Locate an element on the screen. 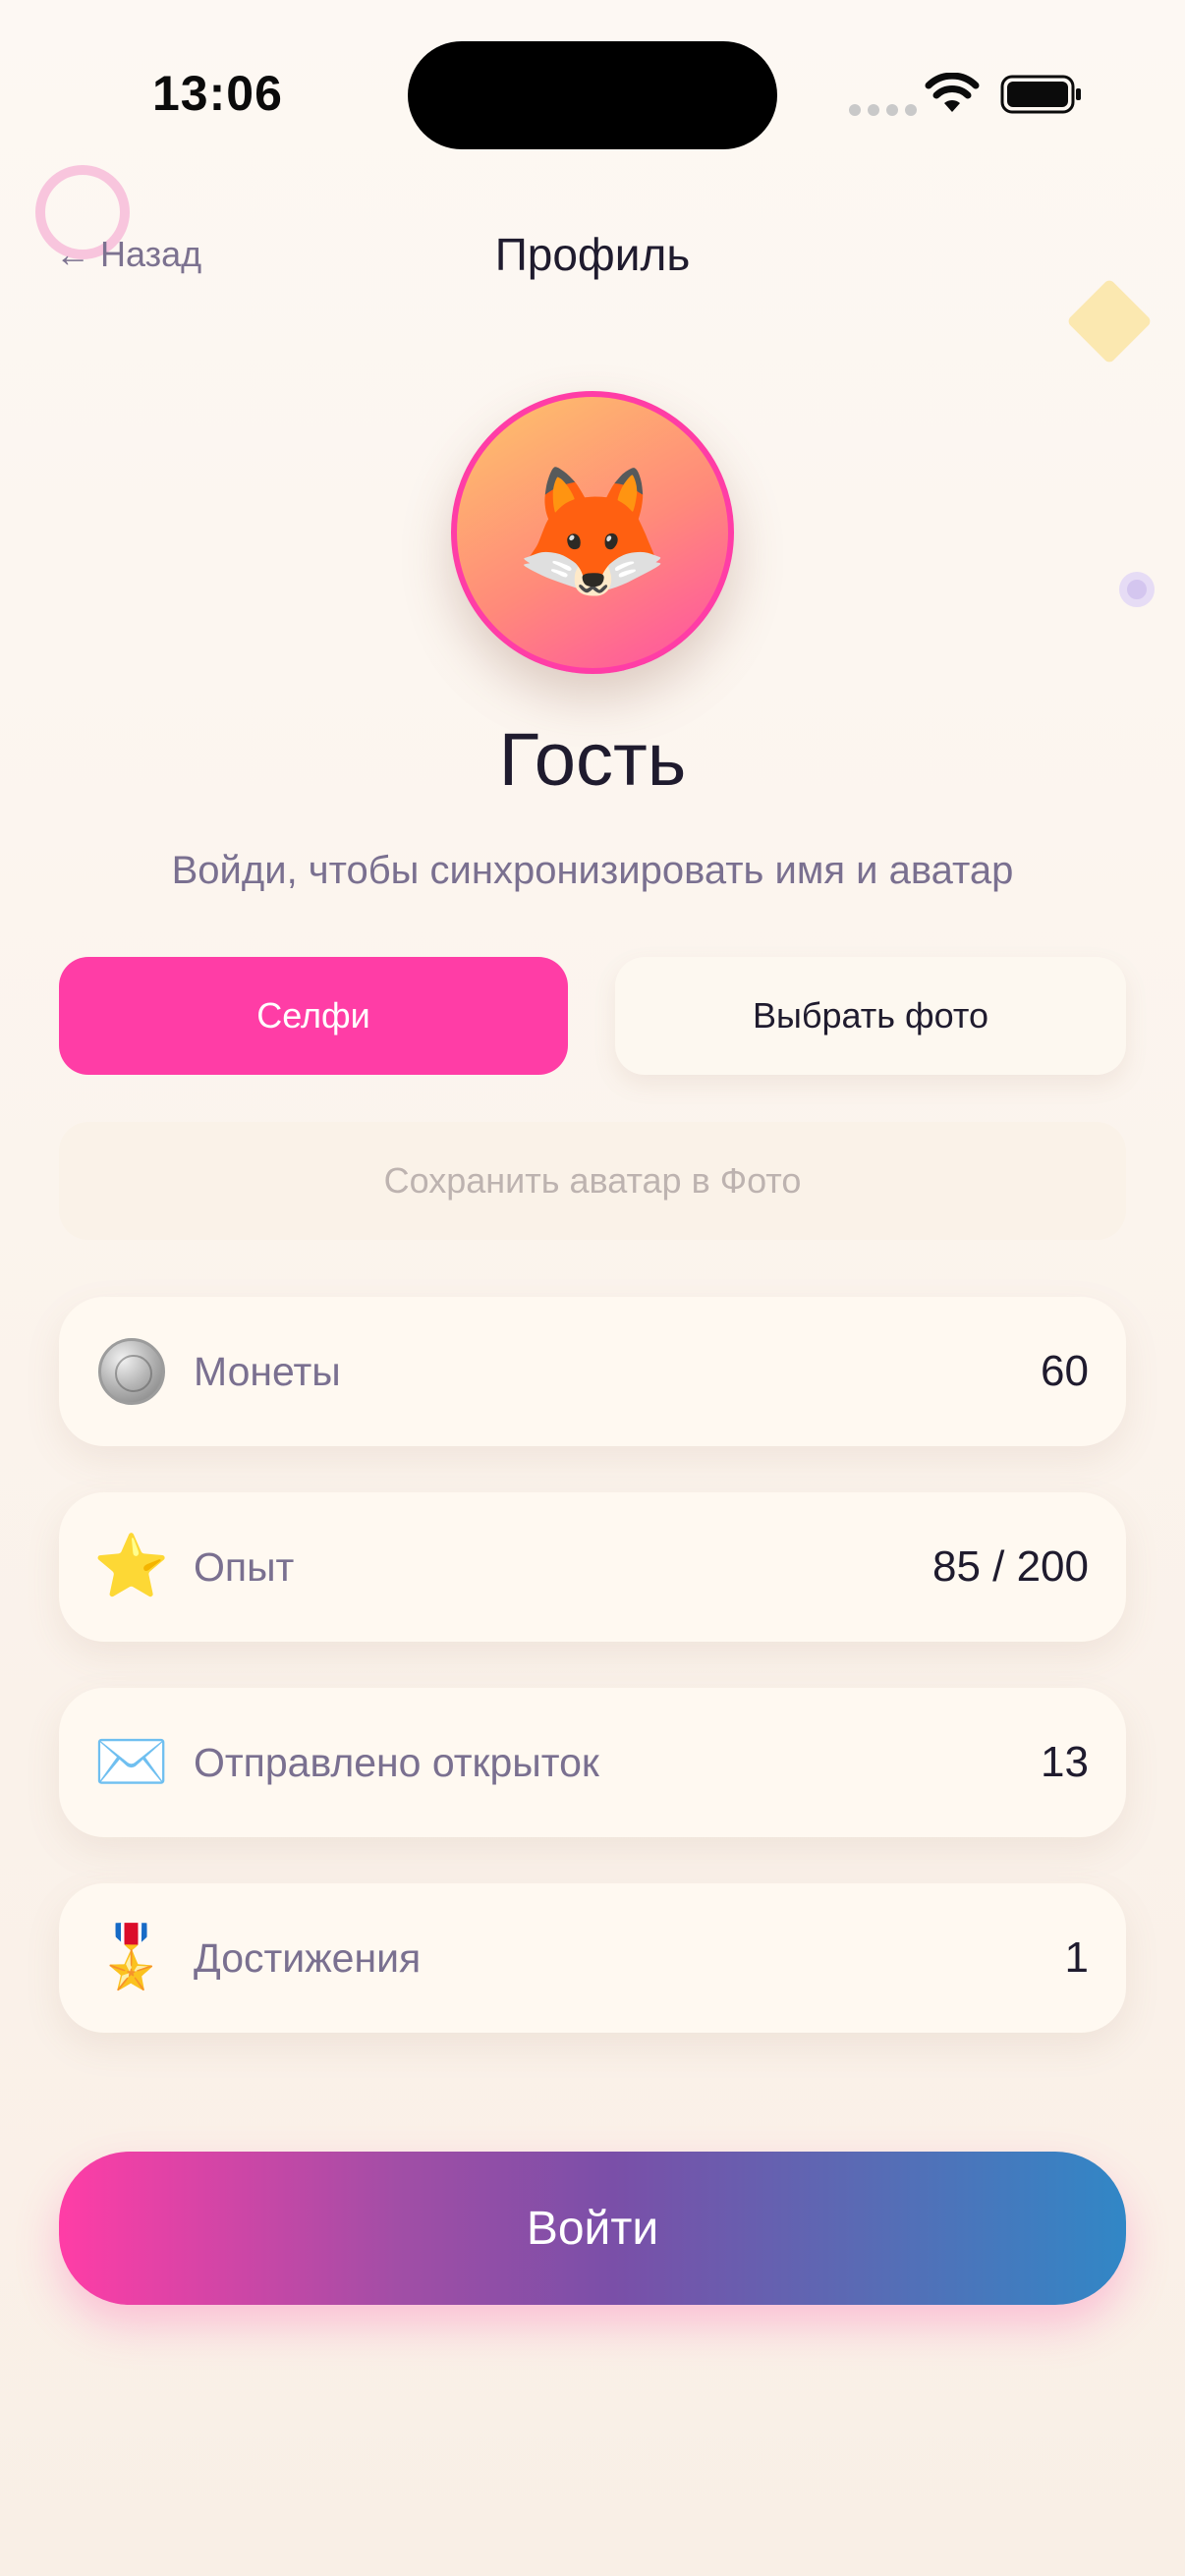  coin-icon is located at coordinates (132, 1371).